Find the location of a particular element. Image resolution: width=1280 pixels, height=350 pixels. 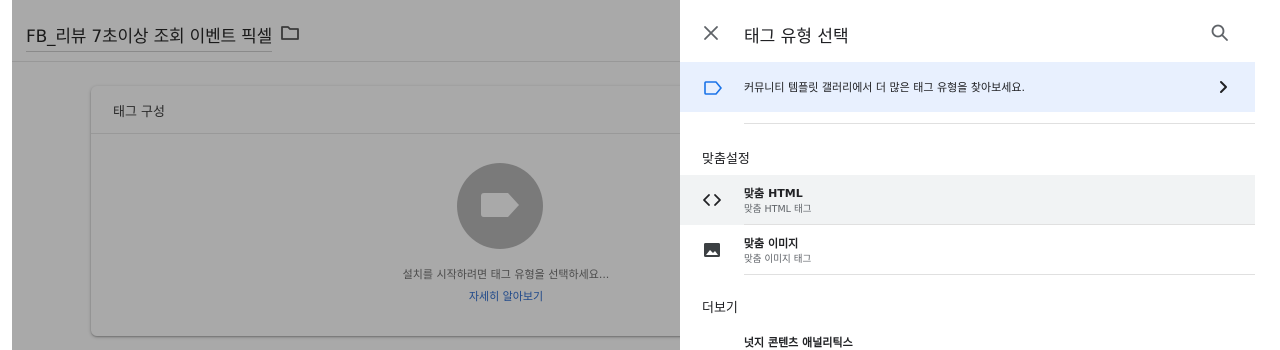

tag-icon is located at coordinates (500, 206).